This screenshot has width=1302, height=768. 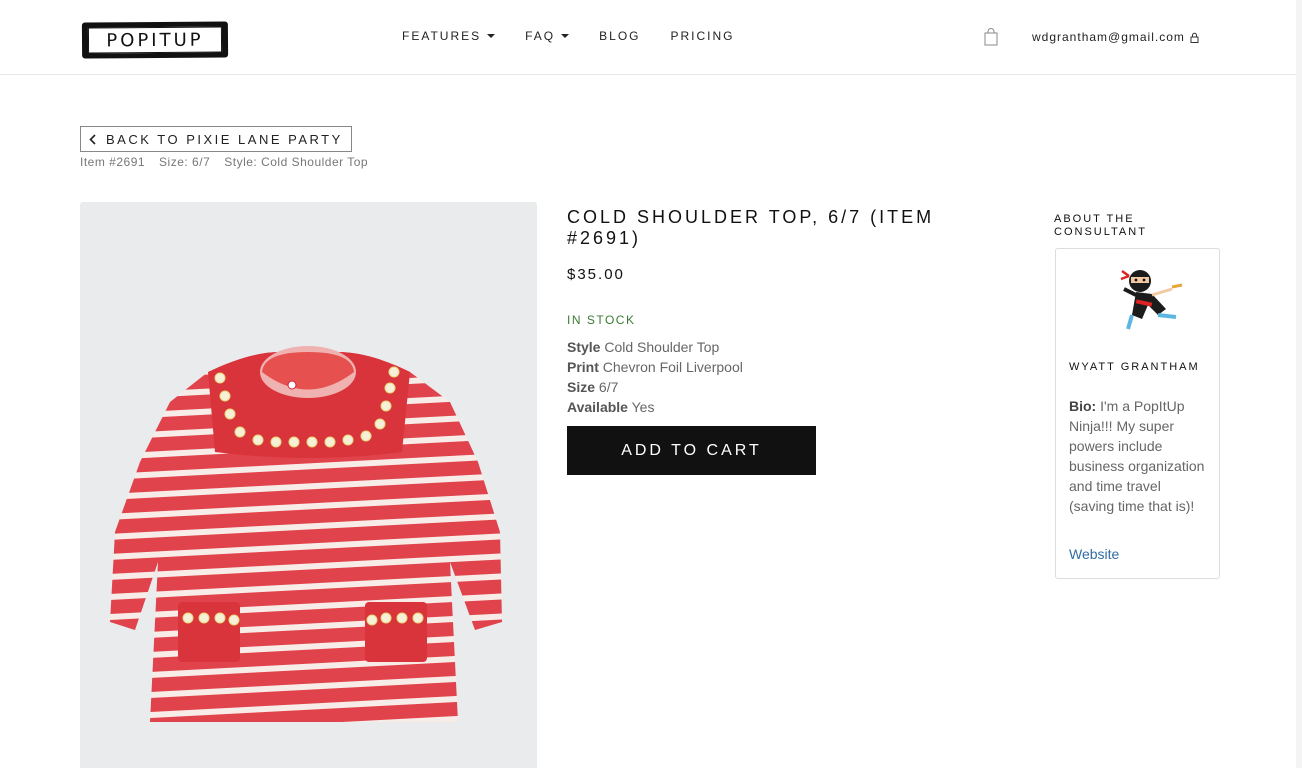 I want to click on product-price: $35.00, so click(x=596, y=274).